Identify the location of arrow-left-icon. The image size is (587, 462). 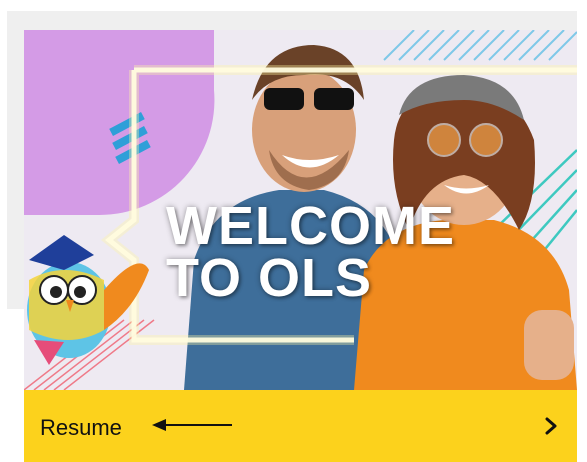
(193, 427).